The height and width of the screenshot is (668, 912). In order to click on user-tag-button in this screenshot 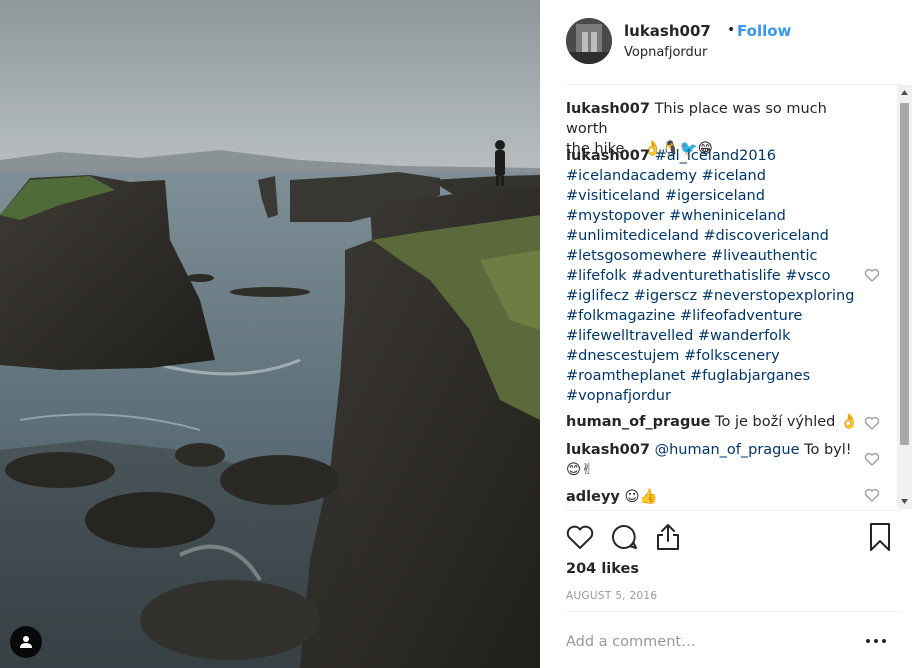, I will do `click(26, 642)`.